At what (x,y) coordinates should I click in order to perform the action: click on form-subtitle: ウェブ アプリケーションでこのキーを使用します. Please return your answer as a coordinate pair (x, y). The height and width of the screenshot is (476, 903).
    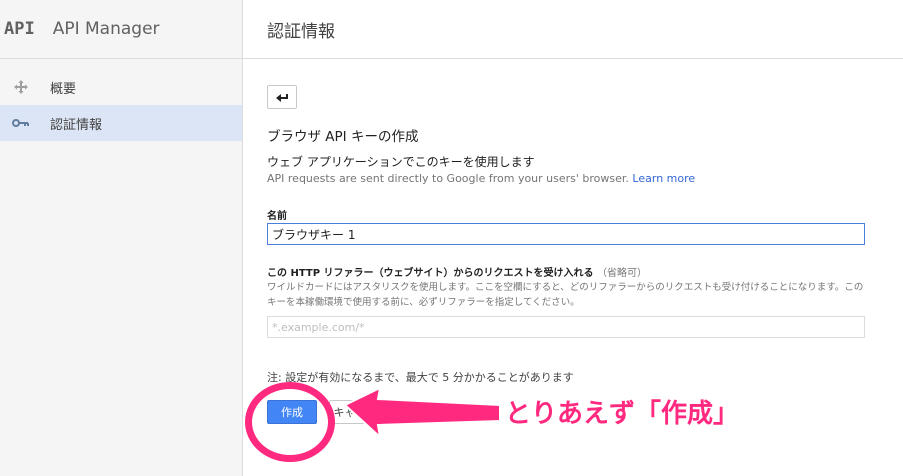
    Looking at the image, I should click on (401, 162).